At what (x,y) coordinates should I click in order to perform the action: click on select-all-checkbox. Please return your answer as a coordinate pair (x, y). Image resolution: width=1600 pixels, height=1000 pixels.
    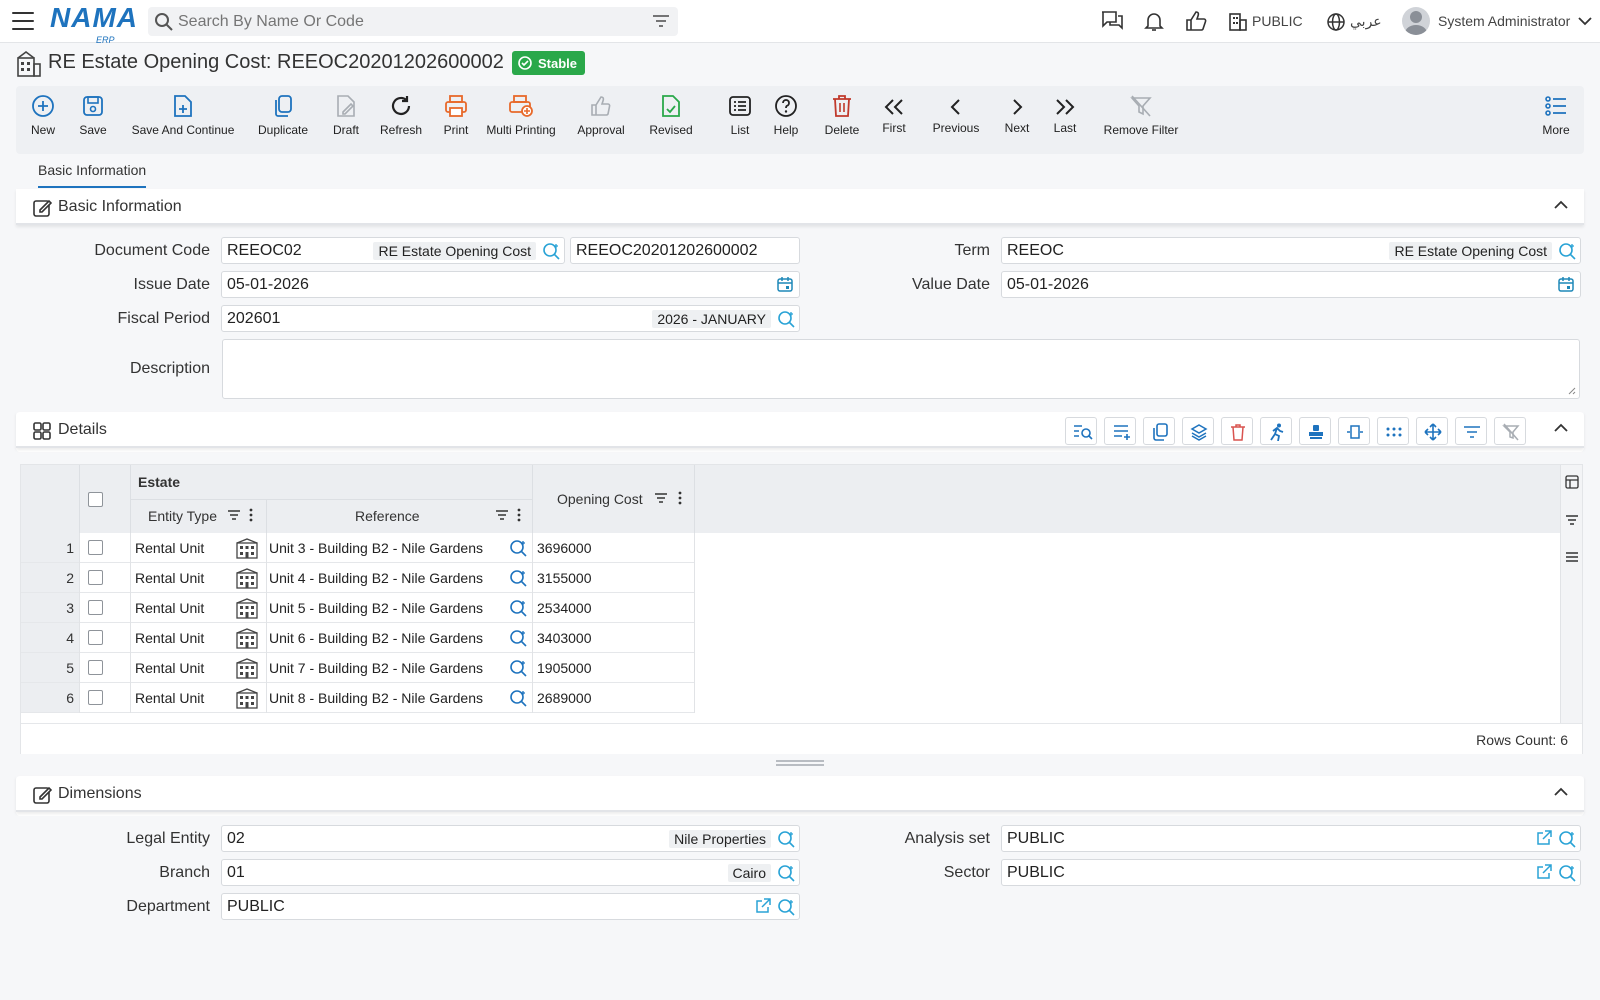
    Looking at the image, I should click on (95, 499).